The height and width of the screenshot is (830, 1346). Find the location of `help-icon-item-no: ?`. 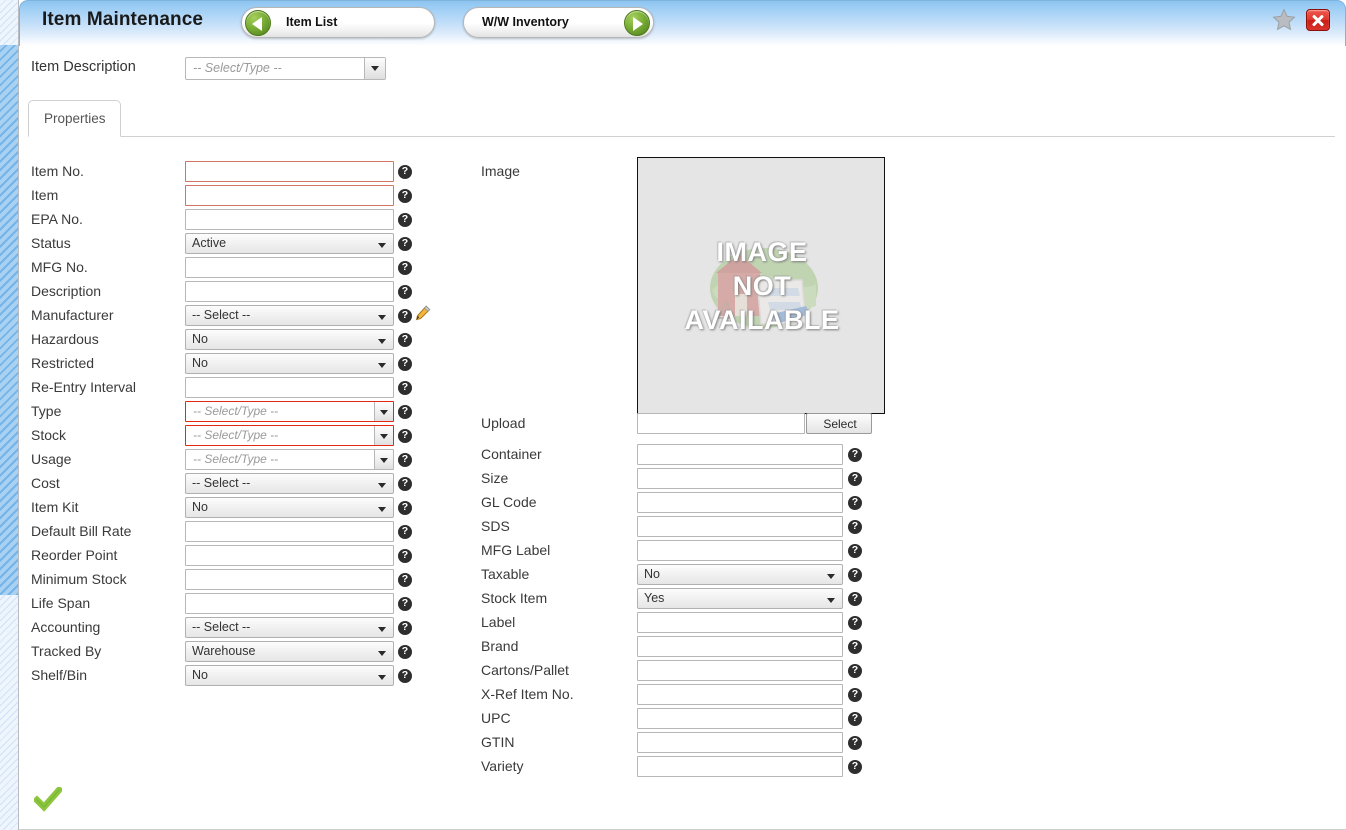

help-icon-item-no: ? is located at coordinates (405, 172).